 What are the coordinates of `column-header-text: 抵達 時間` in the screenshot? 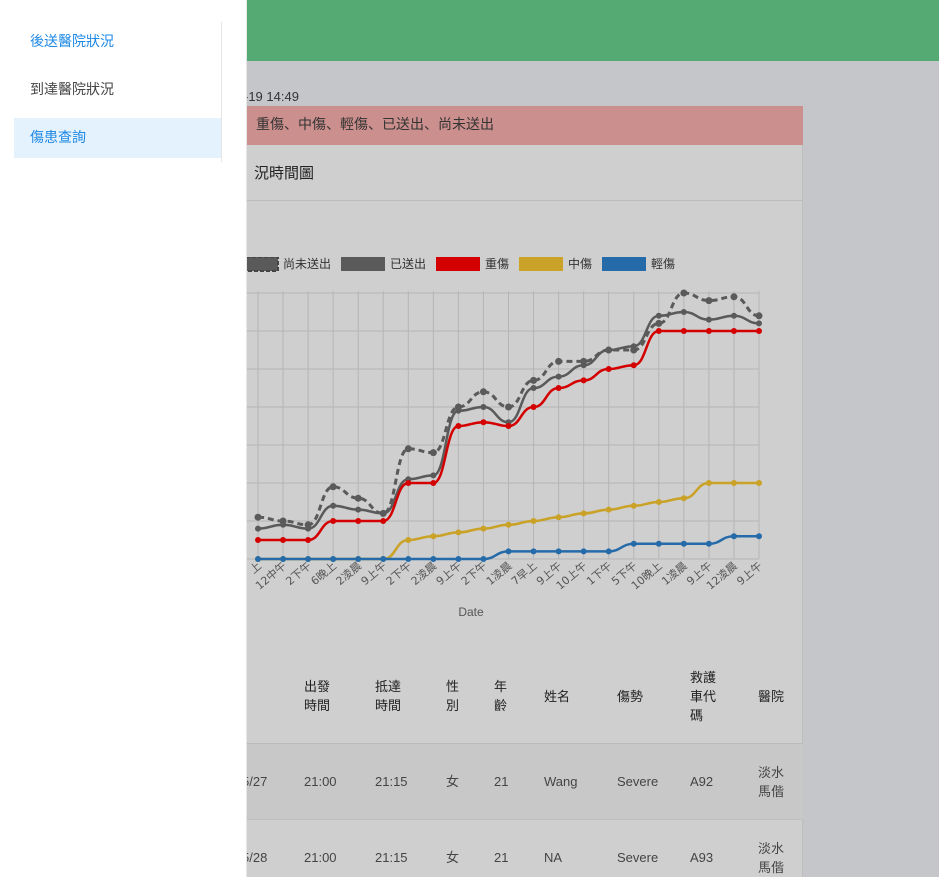 It's located at (388, 696).